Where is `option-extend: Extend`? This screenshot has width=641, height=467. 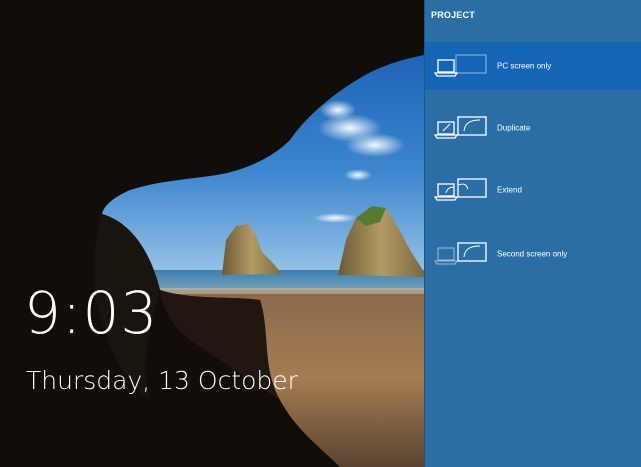
option-extend: Extend is located at coordinates (533, 190).